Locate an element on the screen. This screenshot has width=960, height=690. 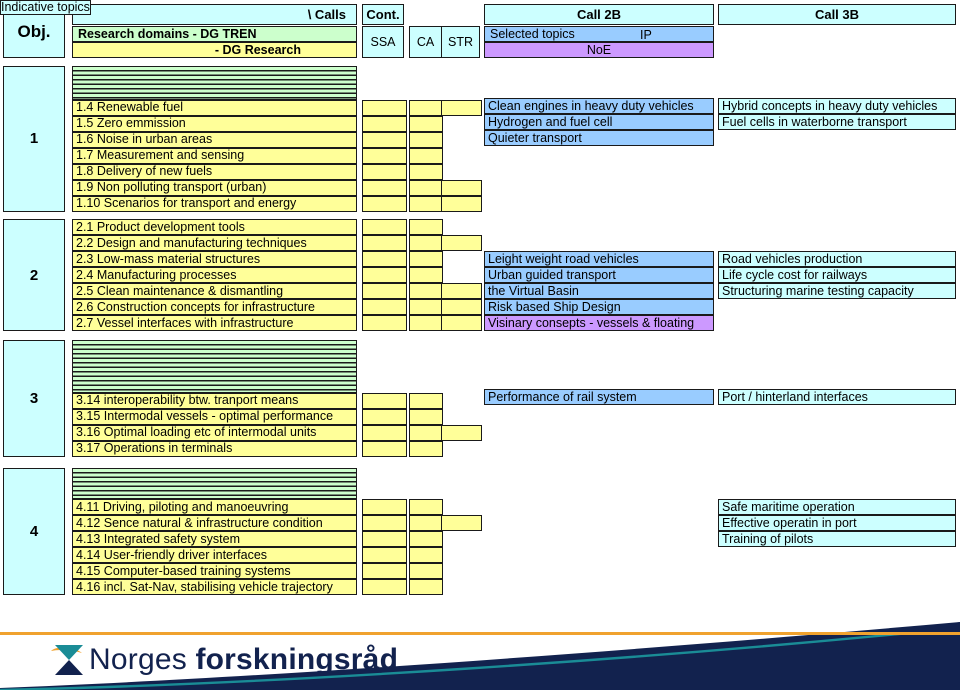
call3b-topic: Life cycle cost for railways is located at coordinates (837, 275).